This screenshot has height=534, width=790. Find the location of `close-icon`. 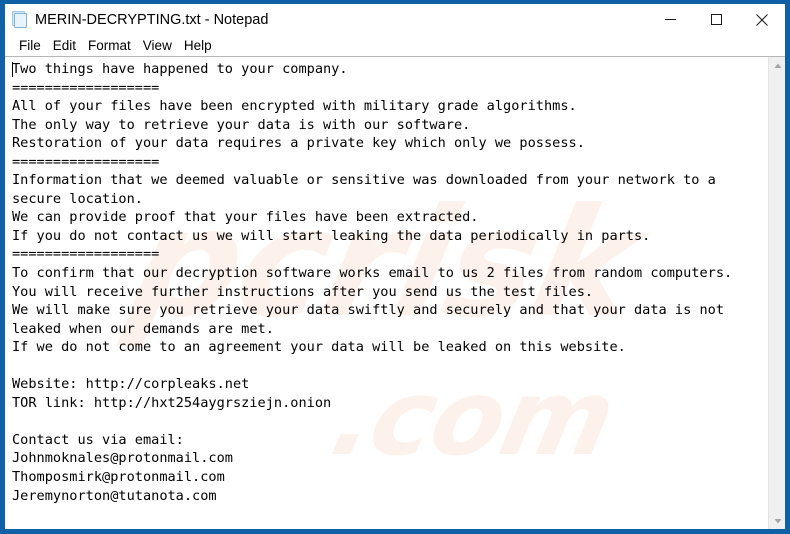

close-icon is located at coordinates (762, 19).